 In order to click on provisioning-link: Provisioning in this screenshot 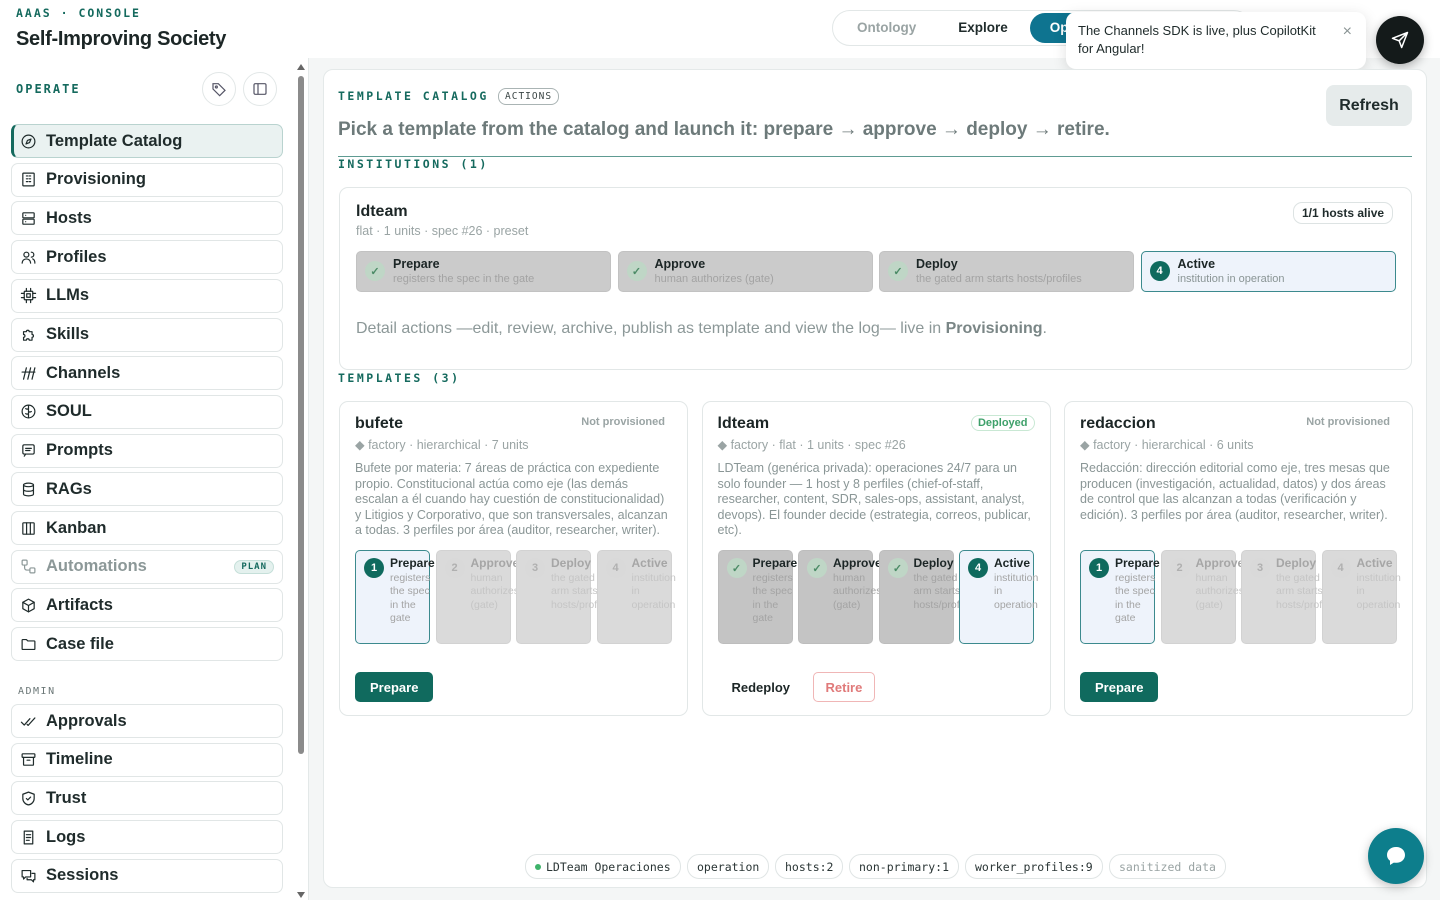, I will do `click(994, 328)`.